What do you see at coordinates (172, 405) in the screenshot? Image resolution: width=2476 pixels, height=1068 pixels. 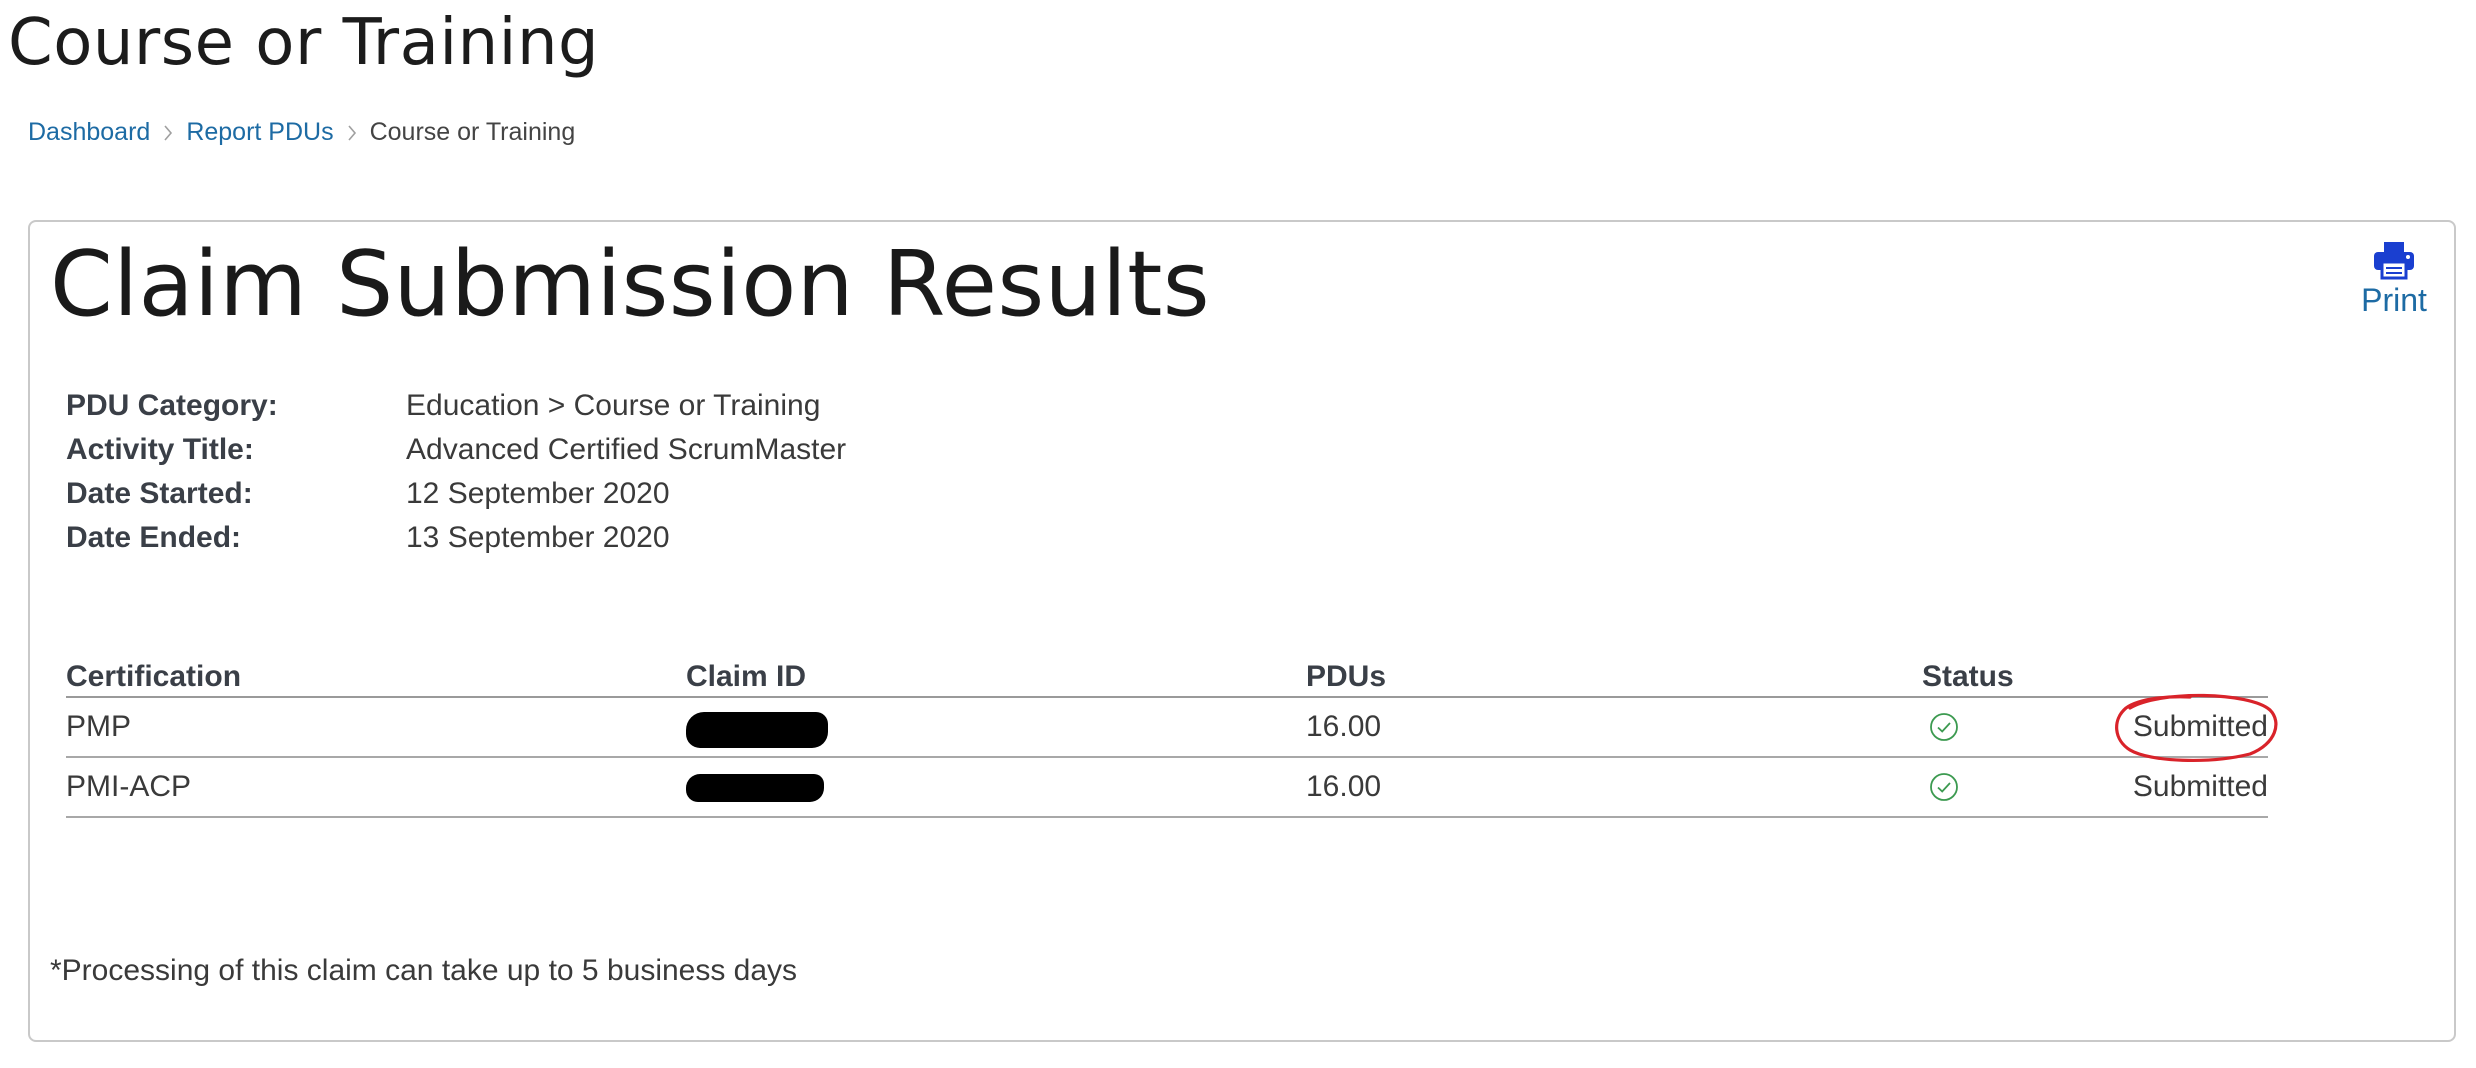 I see `detail-label: PDU Category:` at bounding box center [172, 405].